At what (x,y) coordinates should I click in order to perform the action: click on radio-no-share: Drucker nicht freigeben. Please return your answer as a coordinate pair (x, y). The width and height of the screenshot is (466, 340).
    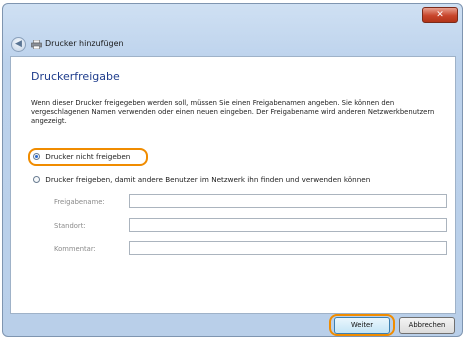
    Looking at the image, I should click on (81, 157).